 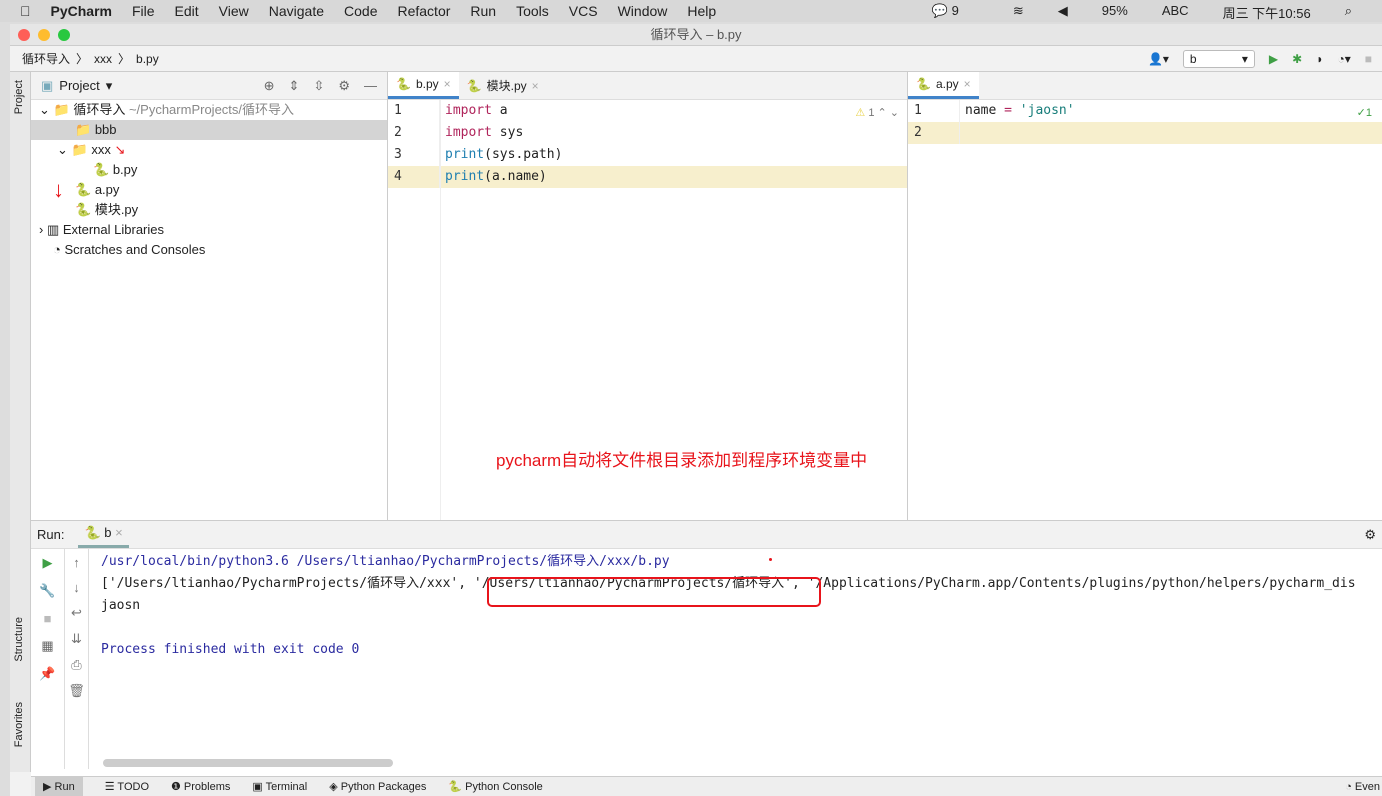 I want to click on bottom-tab-python-packages: ◈ Python Packages, so click(x=377, y=786).